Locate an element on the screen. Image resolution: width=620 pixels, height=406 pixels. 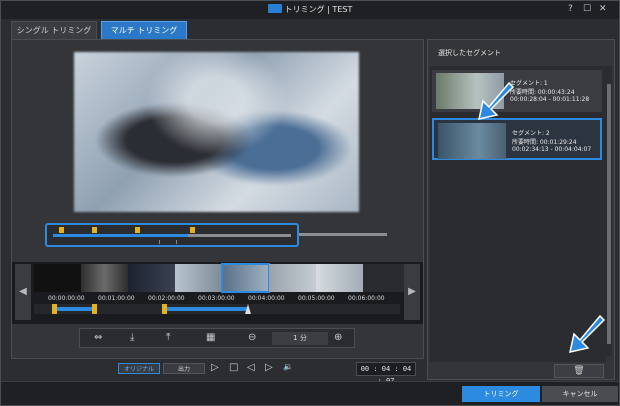
segment-name: セグメント: 1 is located at coordinates (529, 83).